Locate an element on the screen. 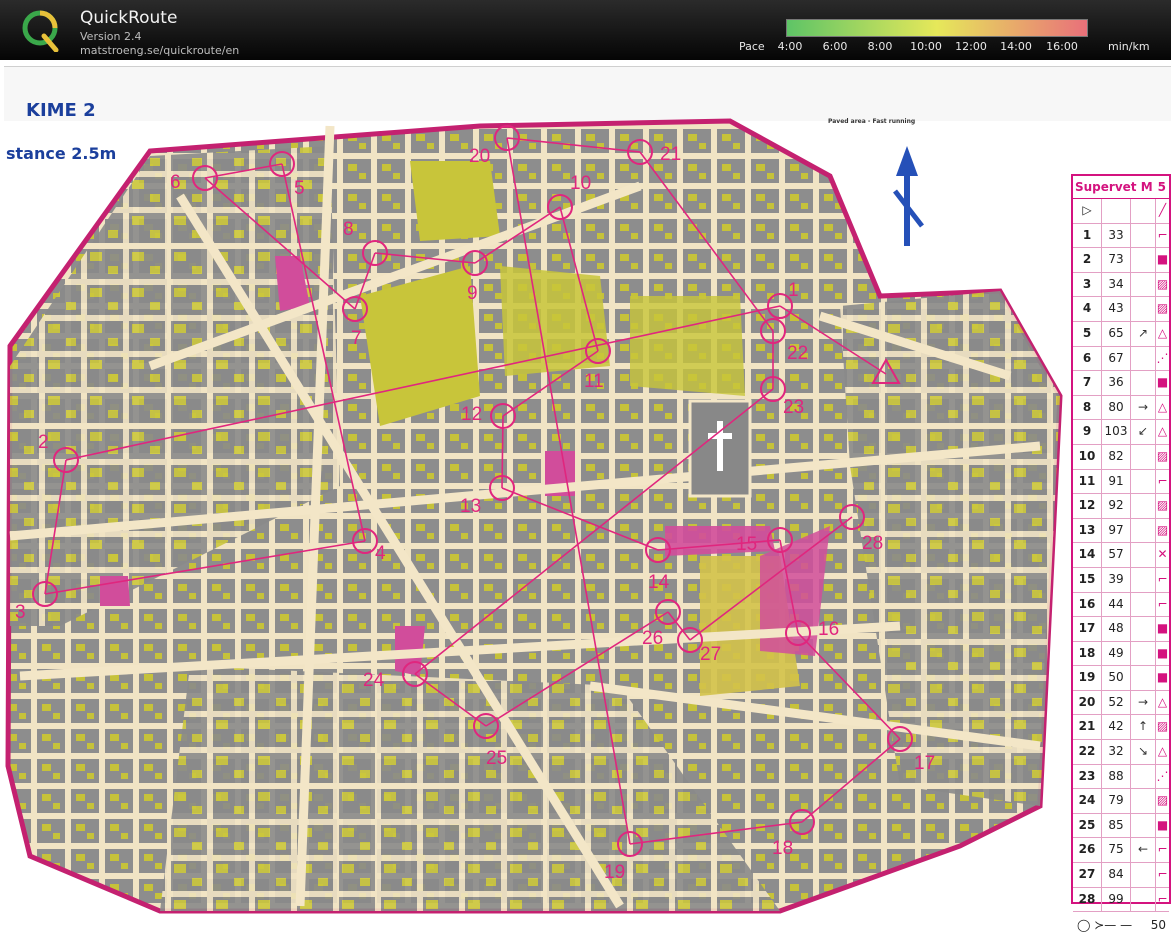  control-number: 13 is located at coordinates (1087, 530).